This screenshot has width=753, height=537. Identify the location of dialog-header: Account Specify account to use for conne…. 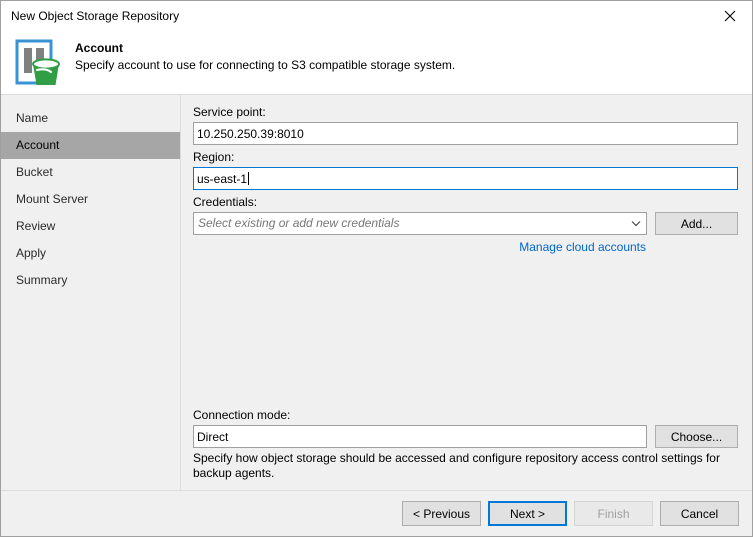
(376, 63).